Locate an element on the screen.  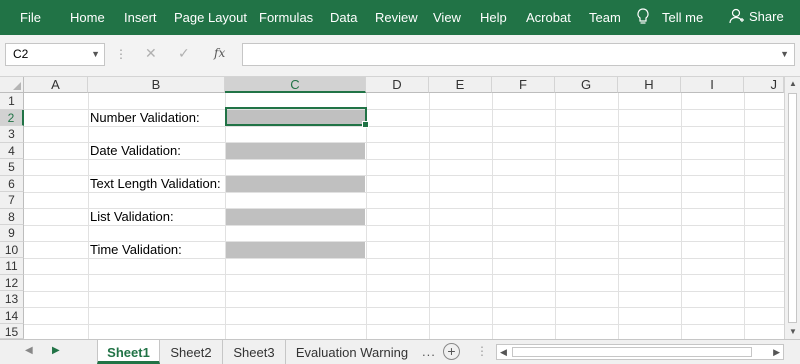
cell-b6: Text Length Validation: is located at coordinates (155, 183).